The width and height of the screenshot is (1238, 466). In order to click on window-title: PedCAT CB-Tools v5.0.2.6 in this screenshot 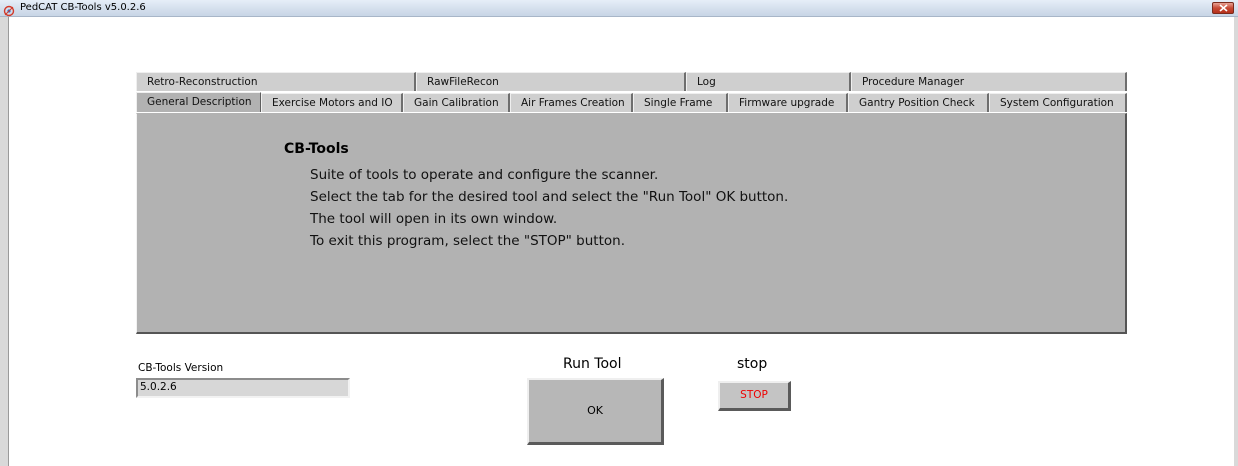, I will do `click(83, 7)`.